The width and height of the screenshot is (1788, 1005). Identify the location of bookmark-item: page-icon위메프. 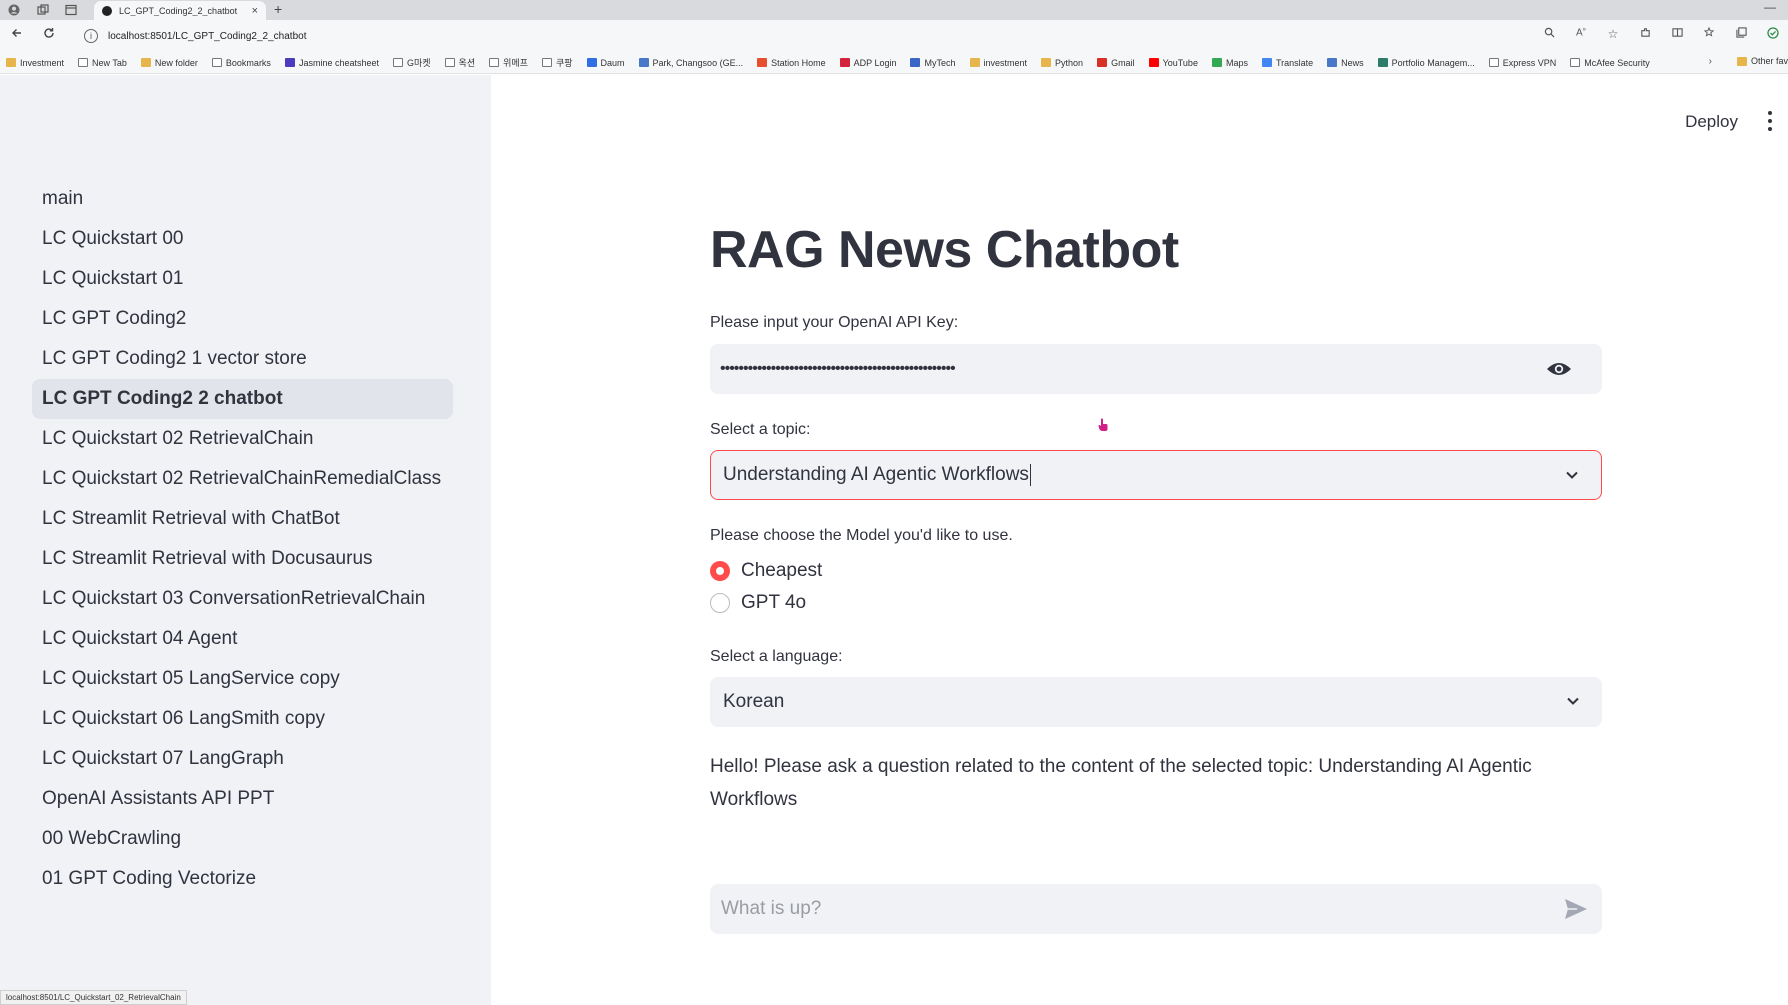
(508, 62).